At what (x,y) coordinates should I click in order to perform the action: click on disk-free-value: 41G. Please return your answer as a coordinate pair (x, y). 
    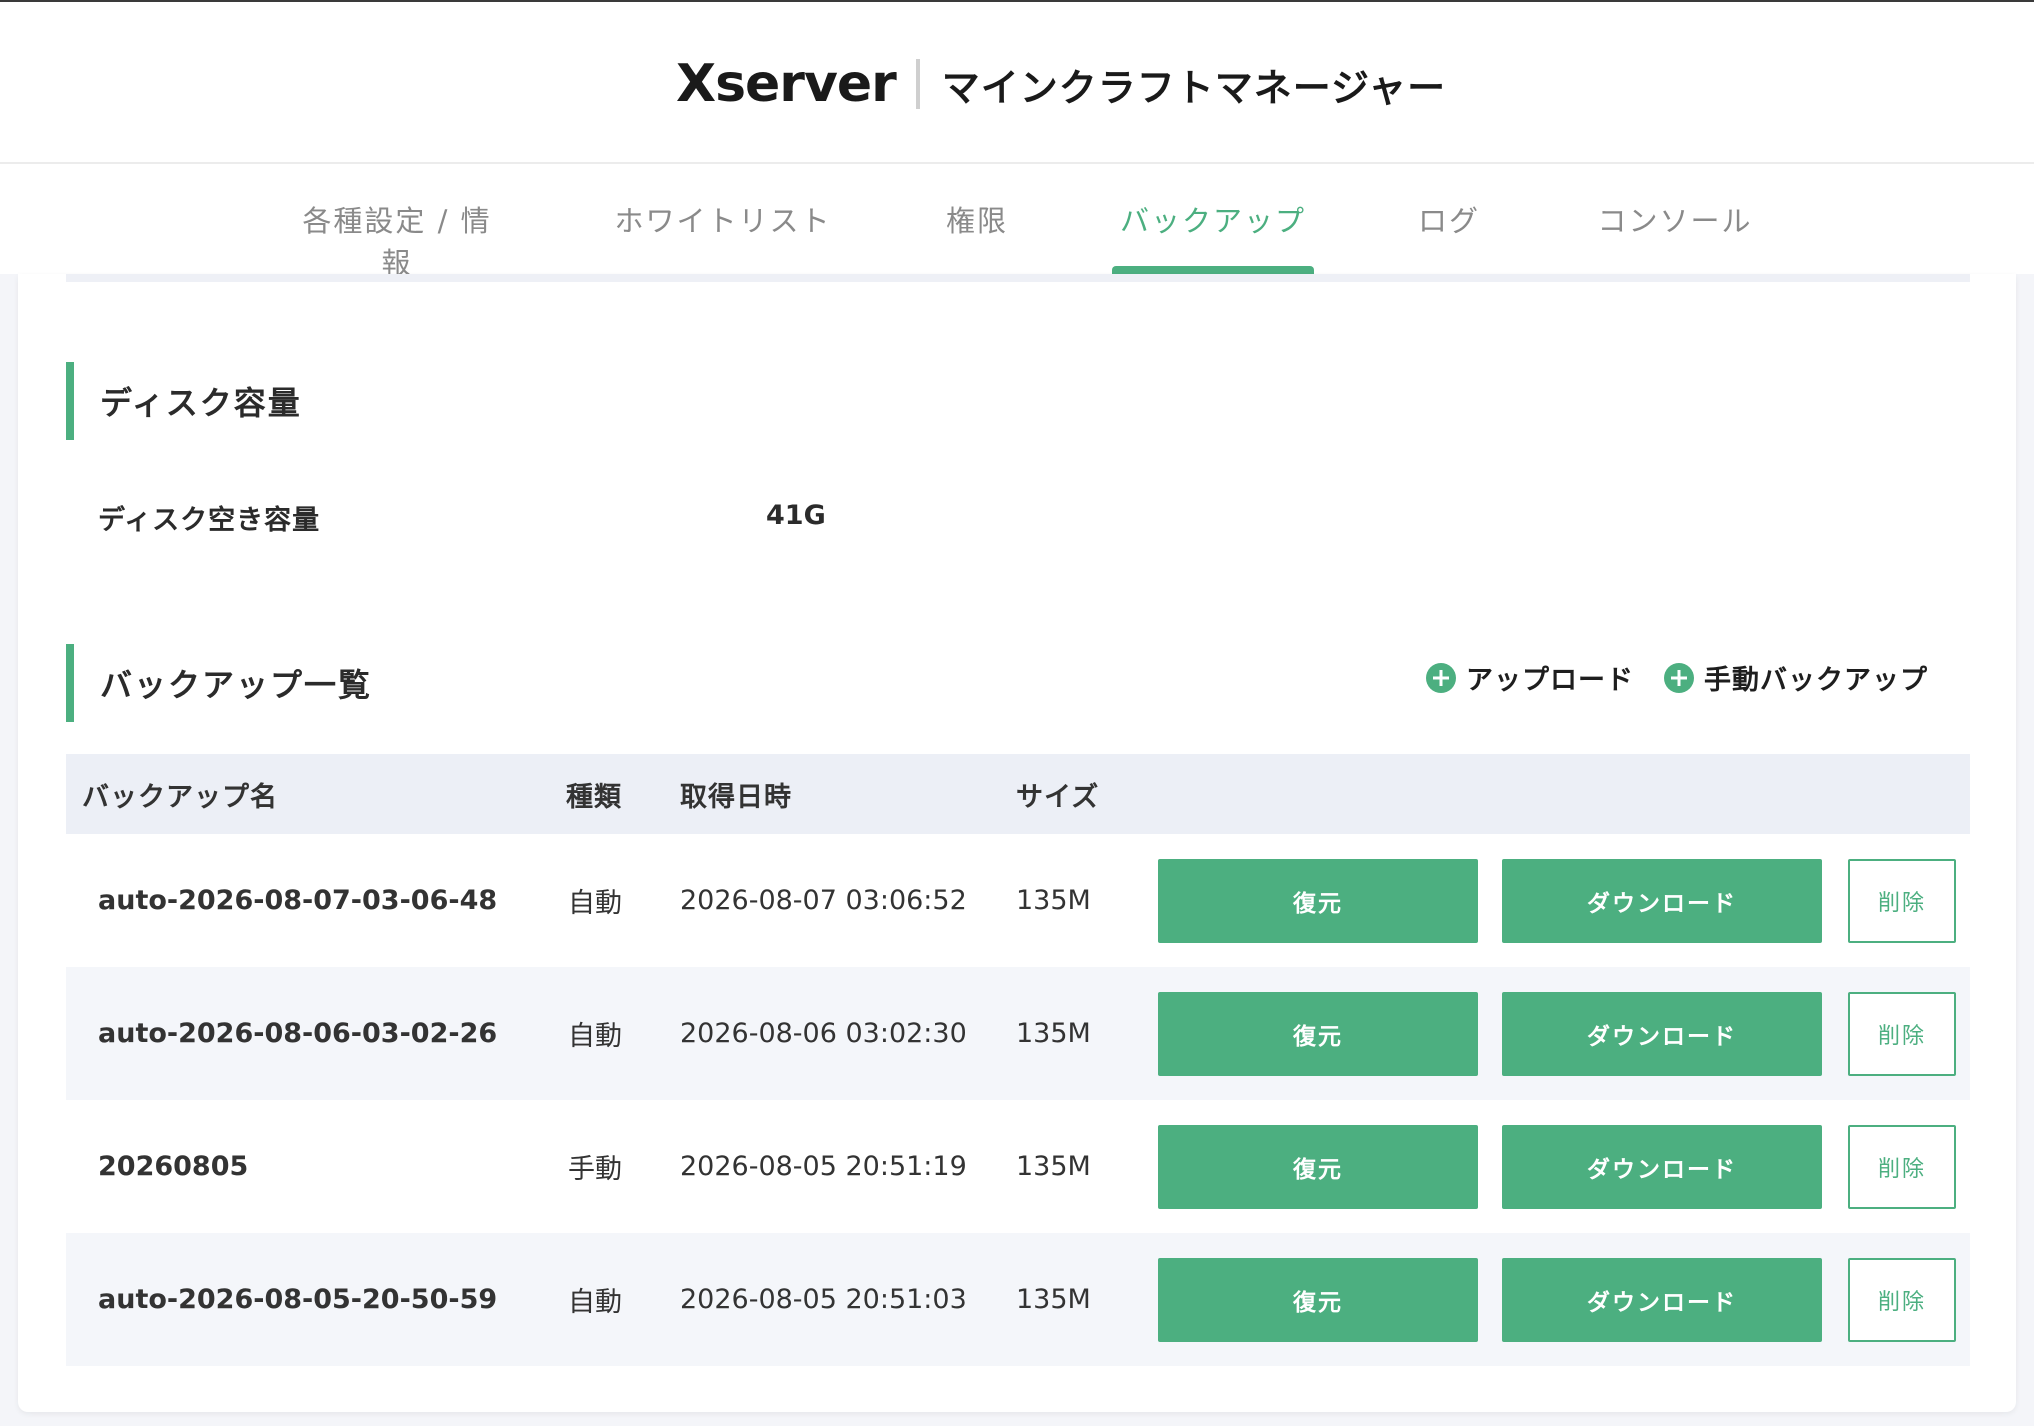
    Looking at the image, I should click on (796, 515).